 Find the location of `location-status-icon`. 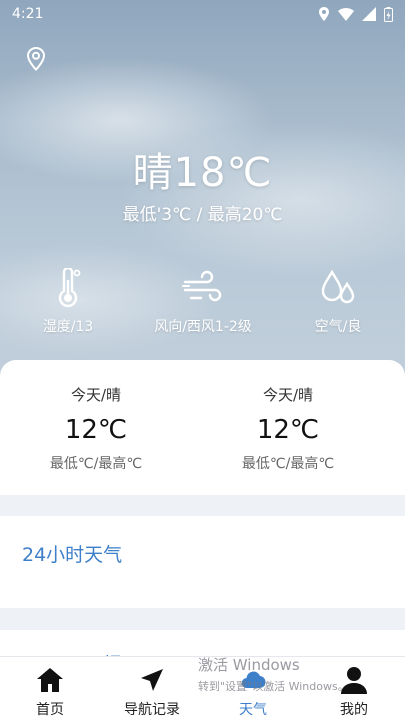

location-status-icon is located at coordinates (324, 14).